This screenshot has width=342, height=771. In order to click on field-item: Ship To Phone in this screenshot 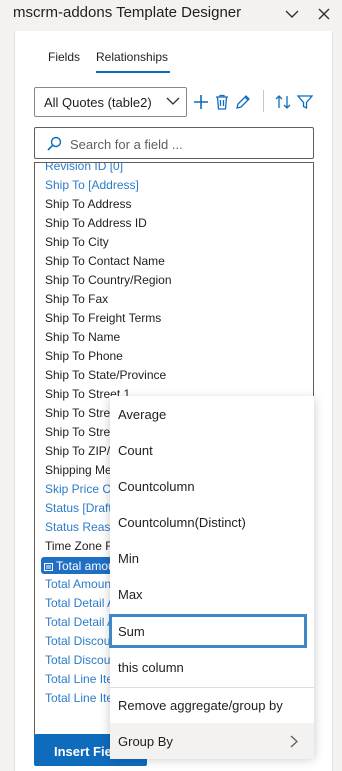, I will do `click(84, 357)`.